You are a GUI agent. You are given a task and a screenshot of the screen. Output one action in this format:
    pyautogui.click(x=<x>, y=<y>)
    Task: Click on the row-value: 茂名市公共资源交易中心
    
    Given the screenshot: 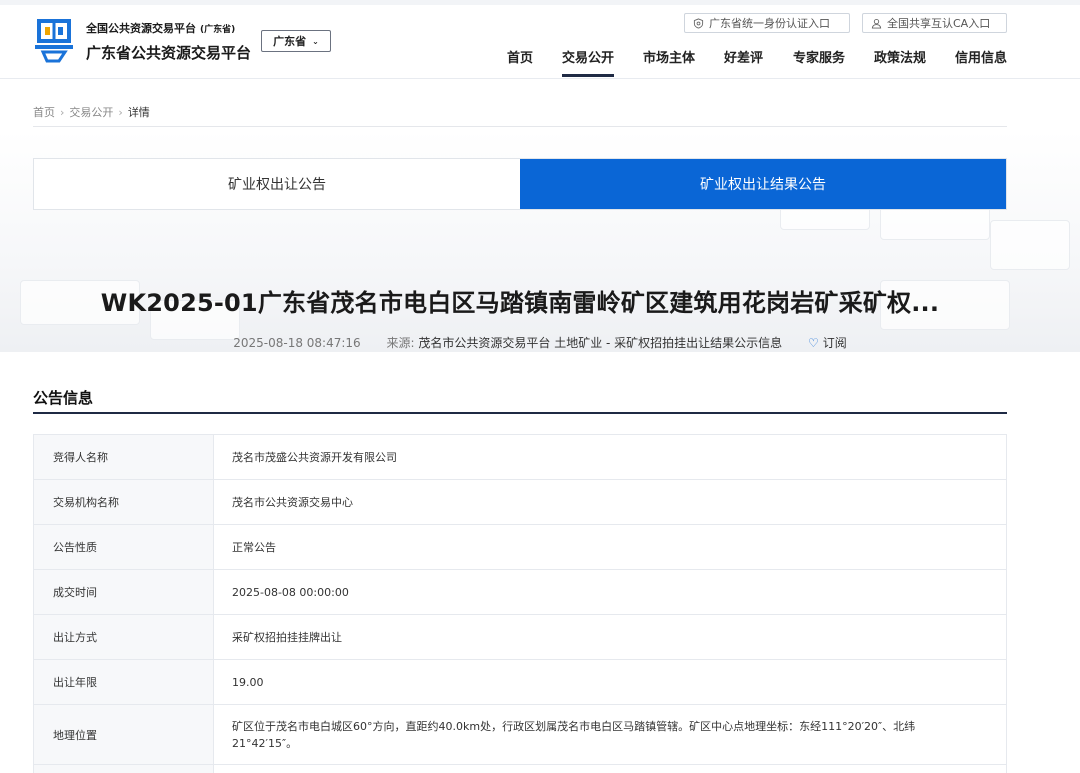 What is the action you would take?
    pyautogui.click(x=610, y=502)
    